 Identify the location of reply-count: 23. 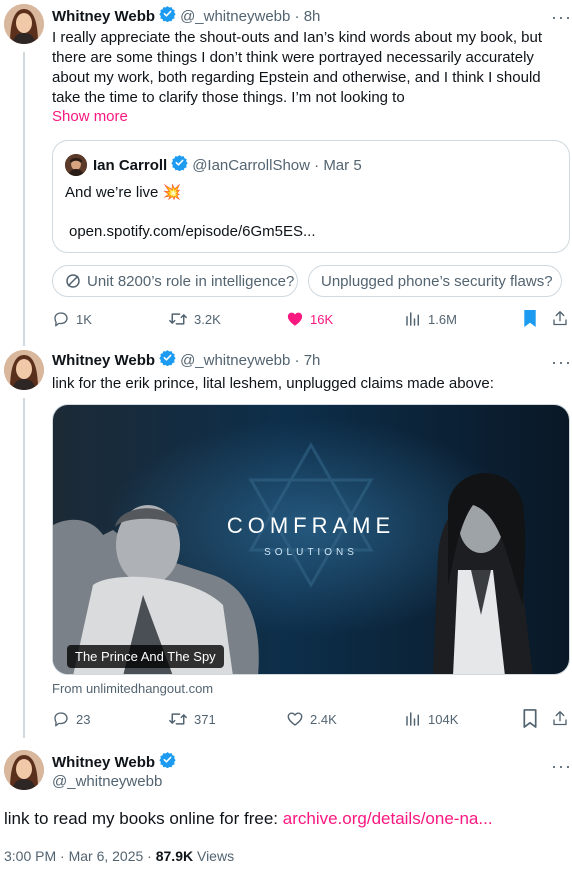
(83, 719).